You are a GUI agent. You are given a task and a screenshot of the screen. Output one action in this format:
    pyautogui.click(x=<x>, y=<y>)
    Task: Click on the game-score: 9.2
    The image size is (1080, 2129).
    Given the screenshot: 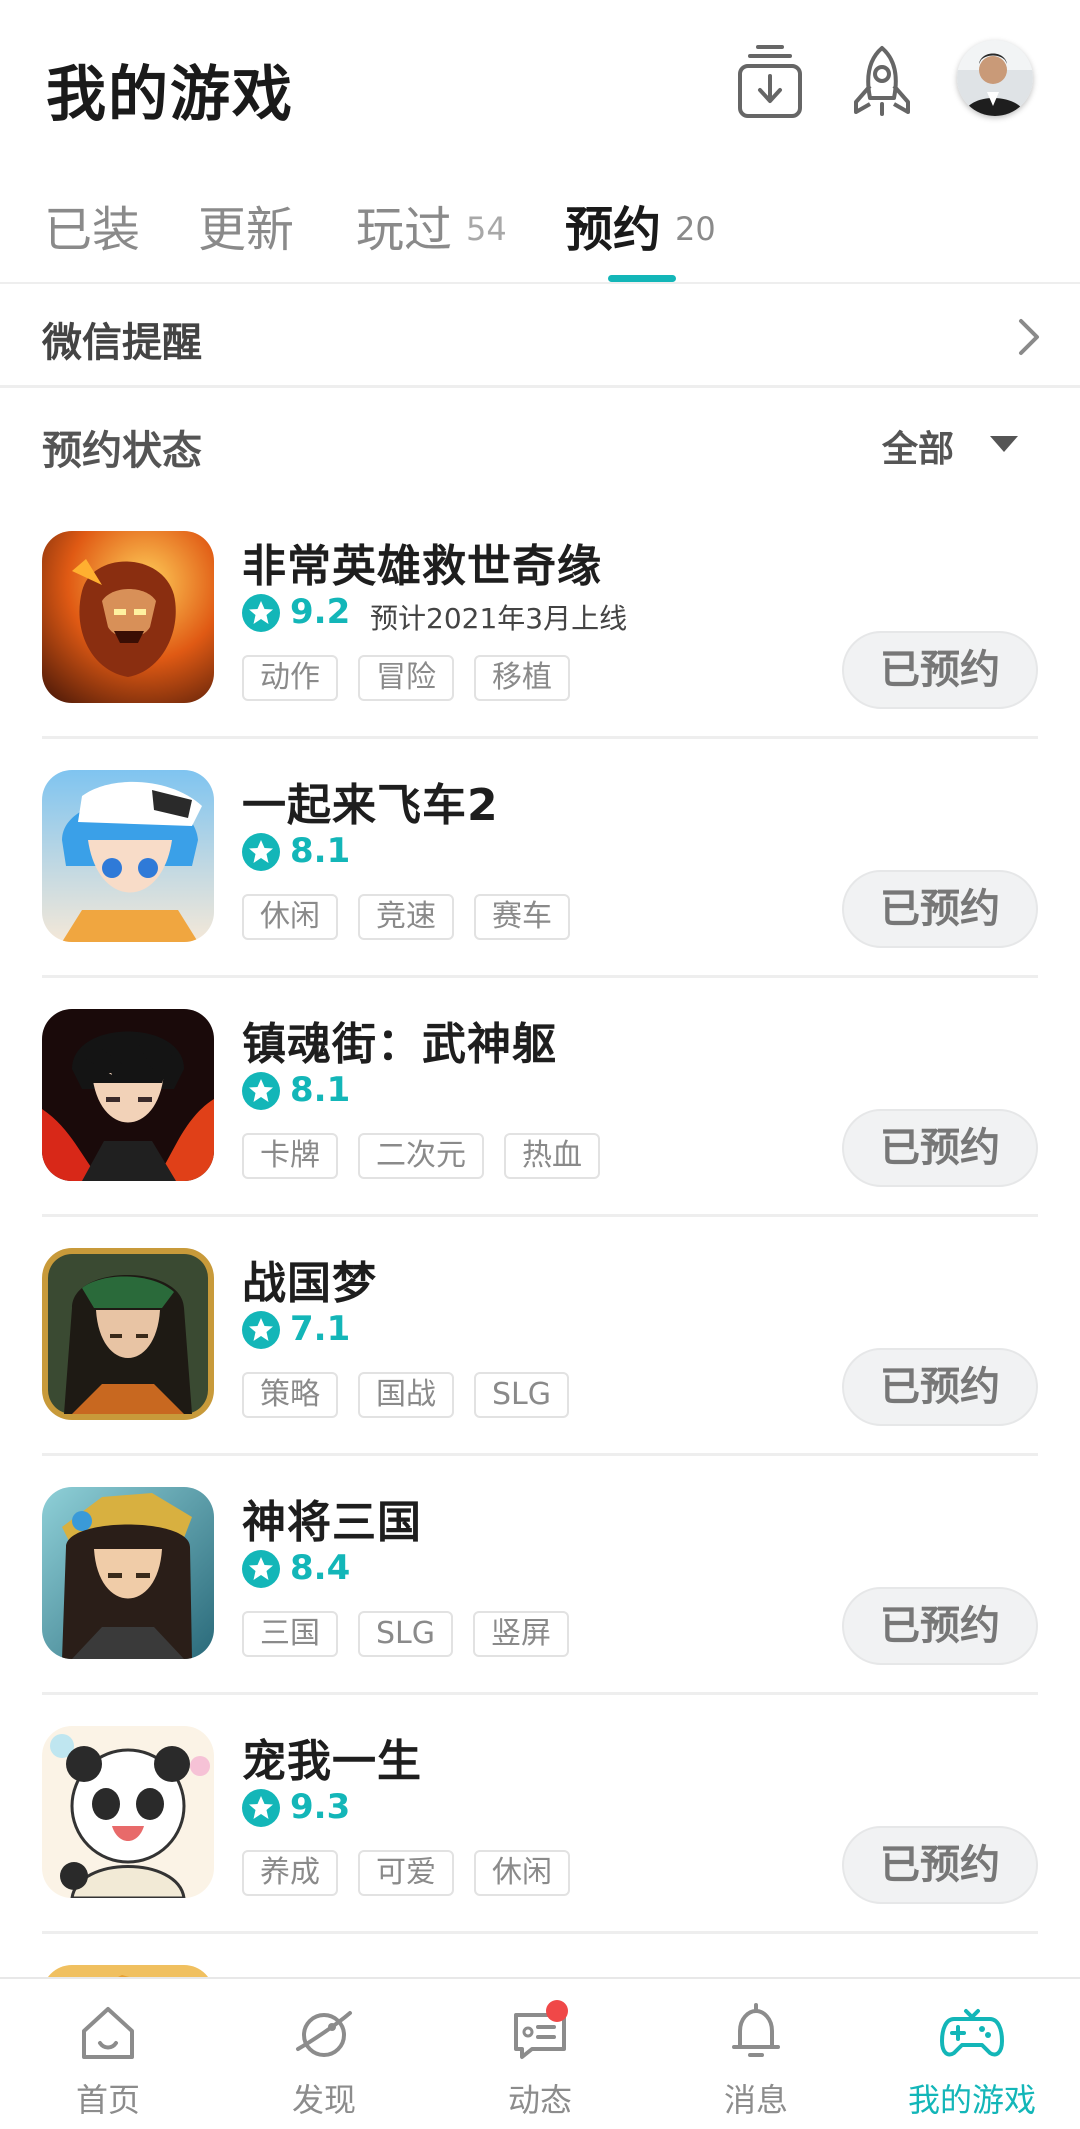 What is the action you would take?
    pyautogui.click(x=320, y=612)
    